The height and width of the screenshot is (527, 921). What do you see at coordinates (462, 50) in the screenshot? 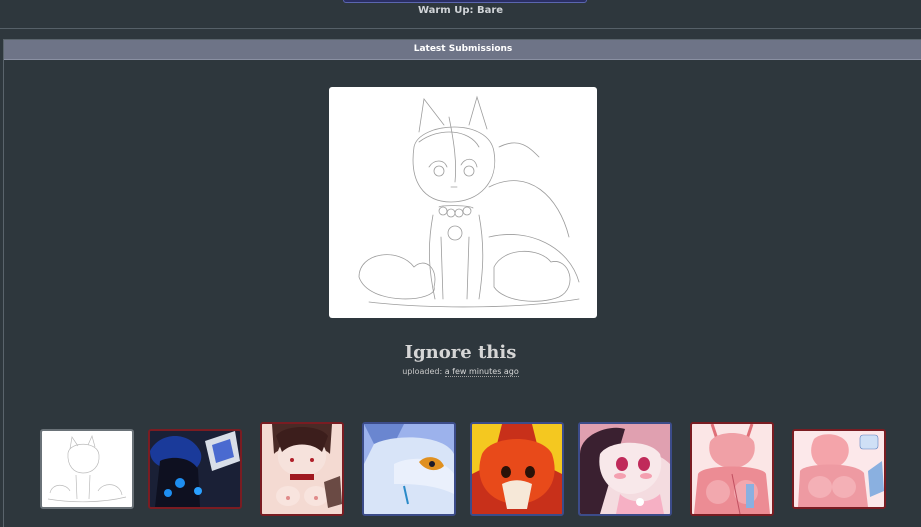
I see `panel-header: Latest Submissions` at bounding box center [462, 50].